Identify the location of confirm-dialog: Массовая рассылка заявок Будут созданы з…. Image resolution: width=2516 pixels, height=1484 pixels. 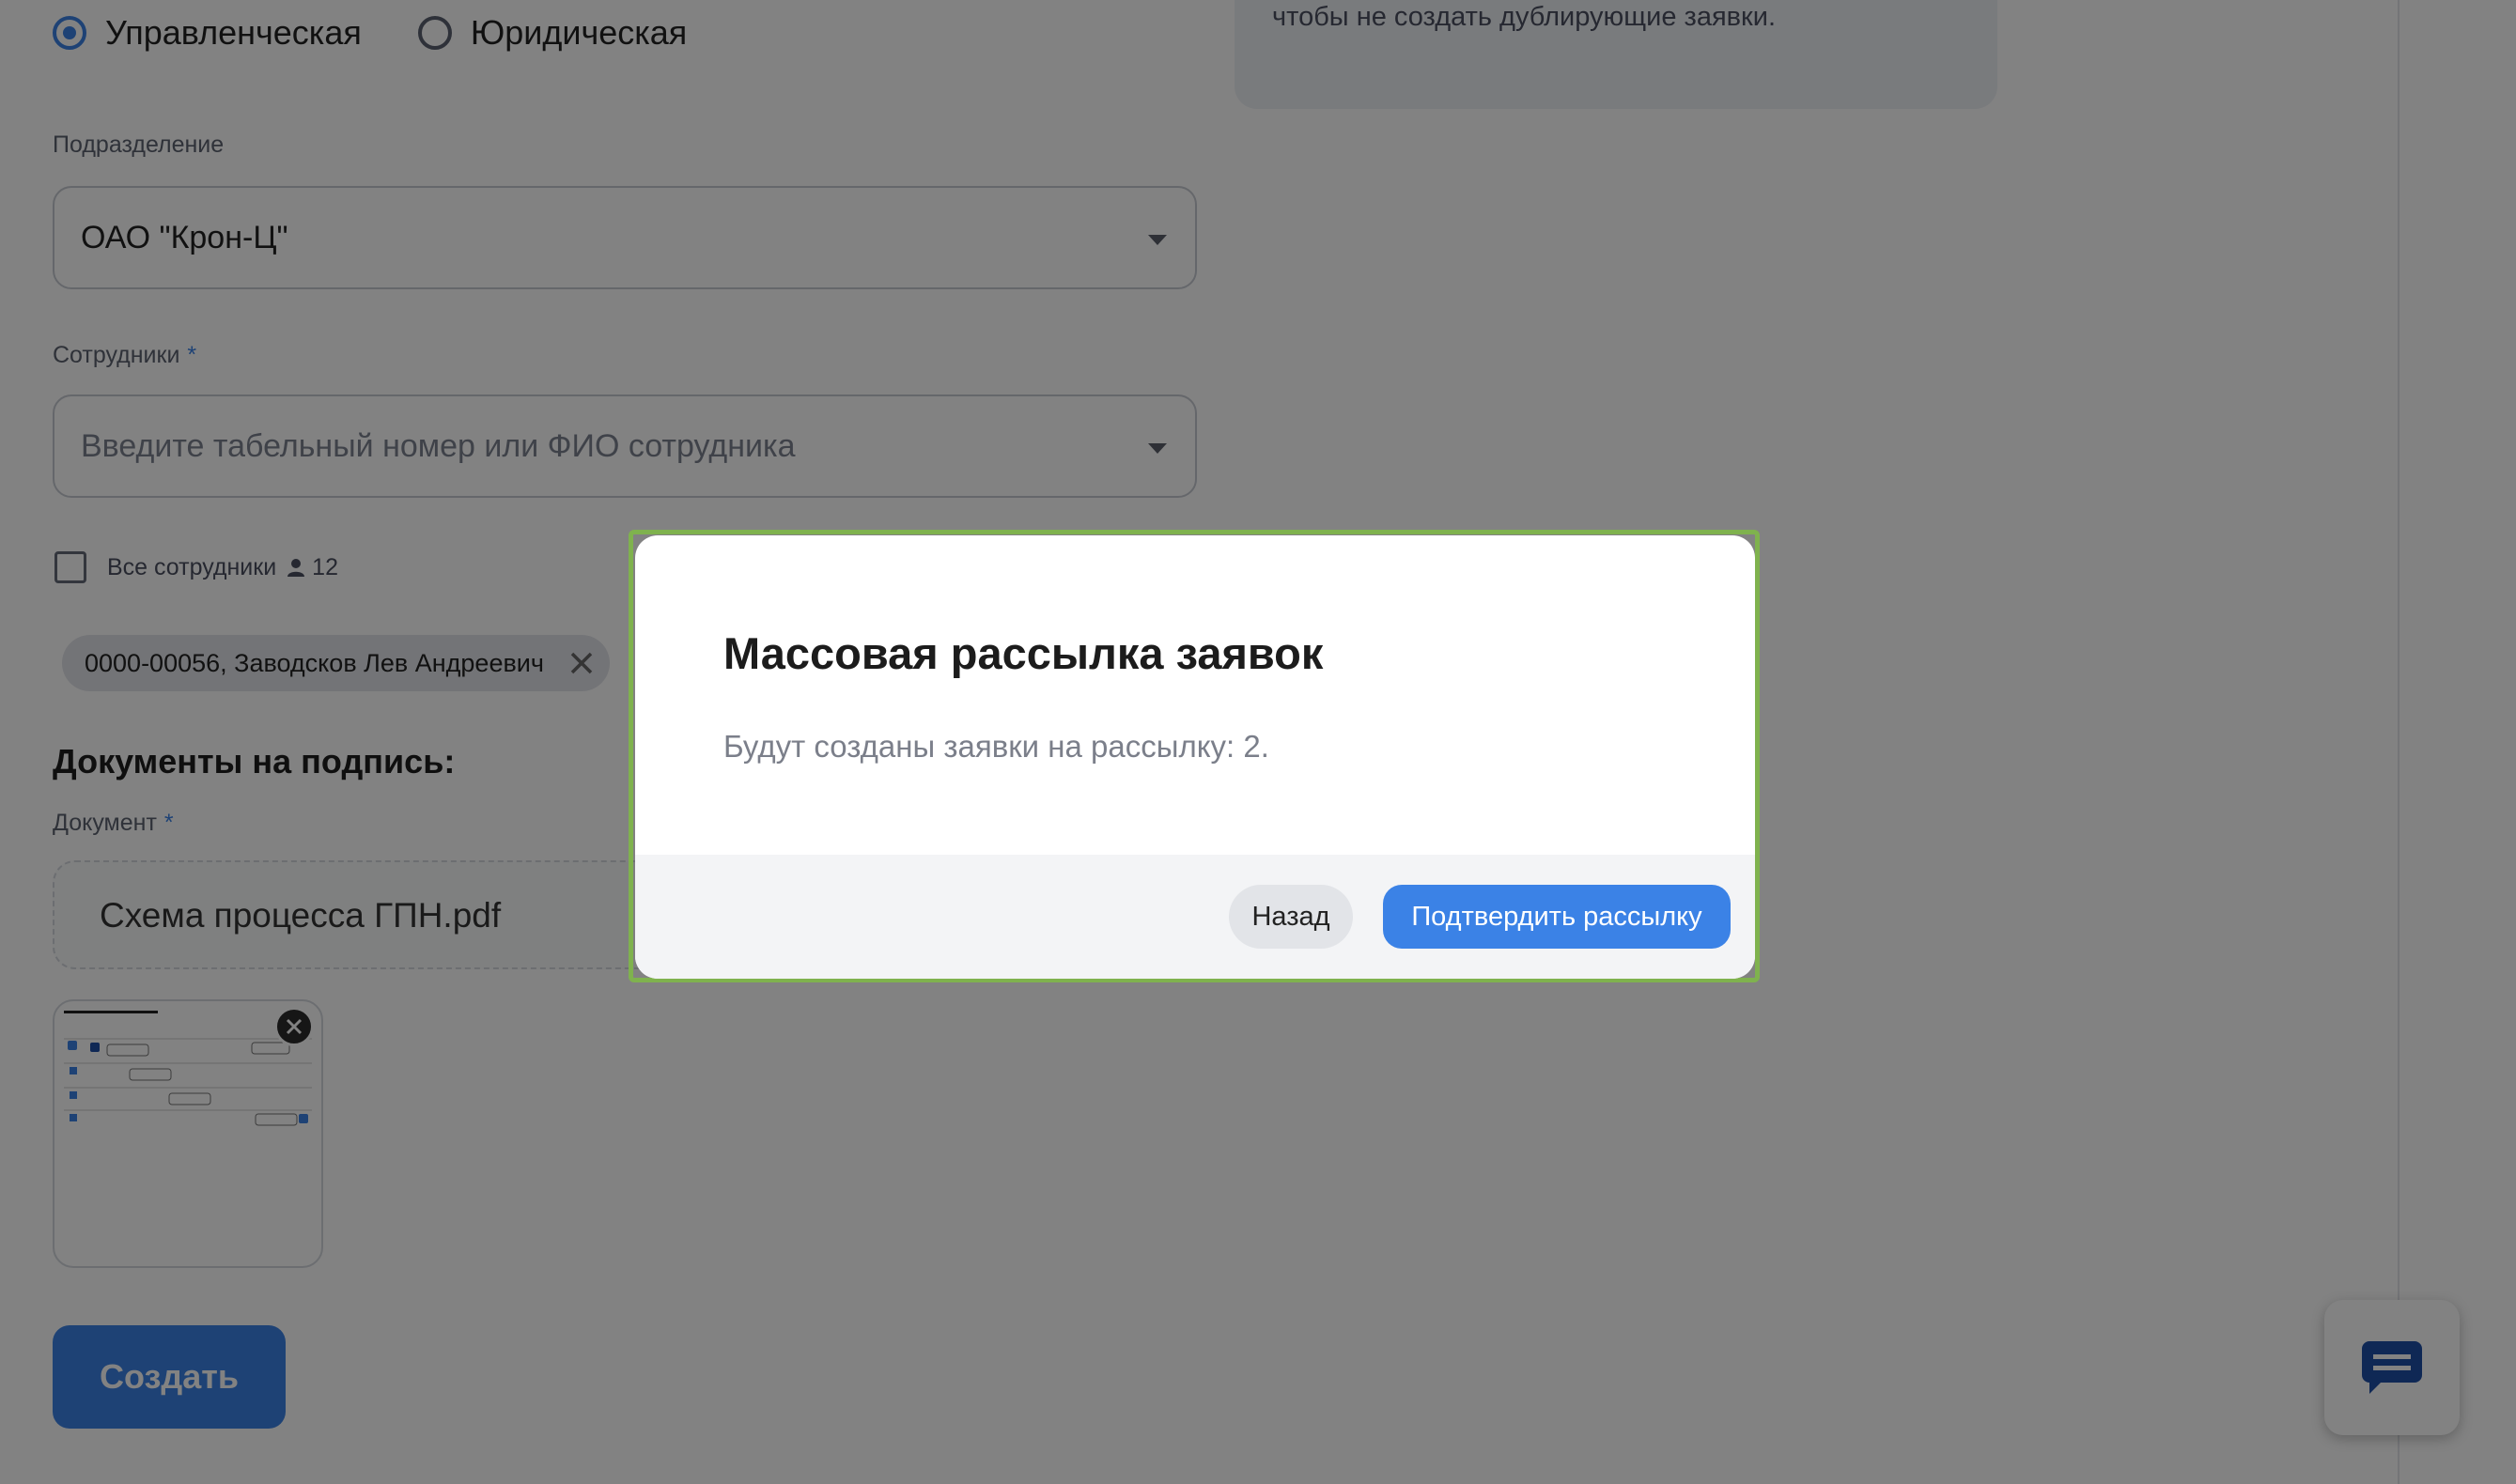
(1195, 757).